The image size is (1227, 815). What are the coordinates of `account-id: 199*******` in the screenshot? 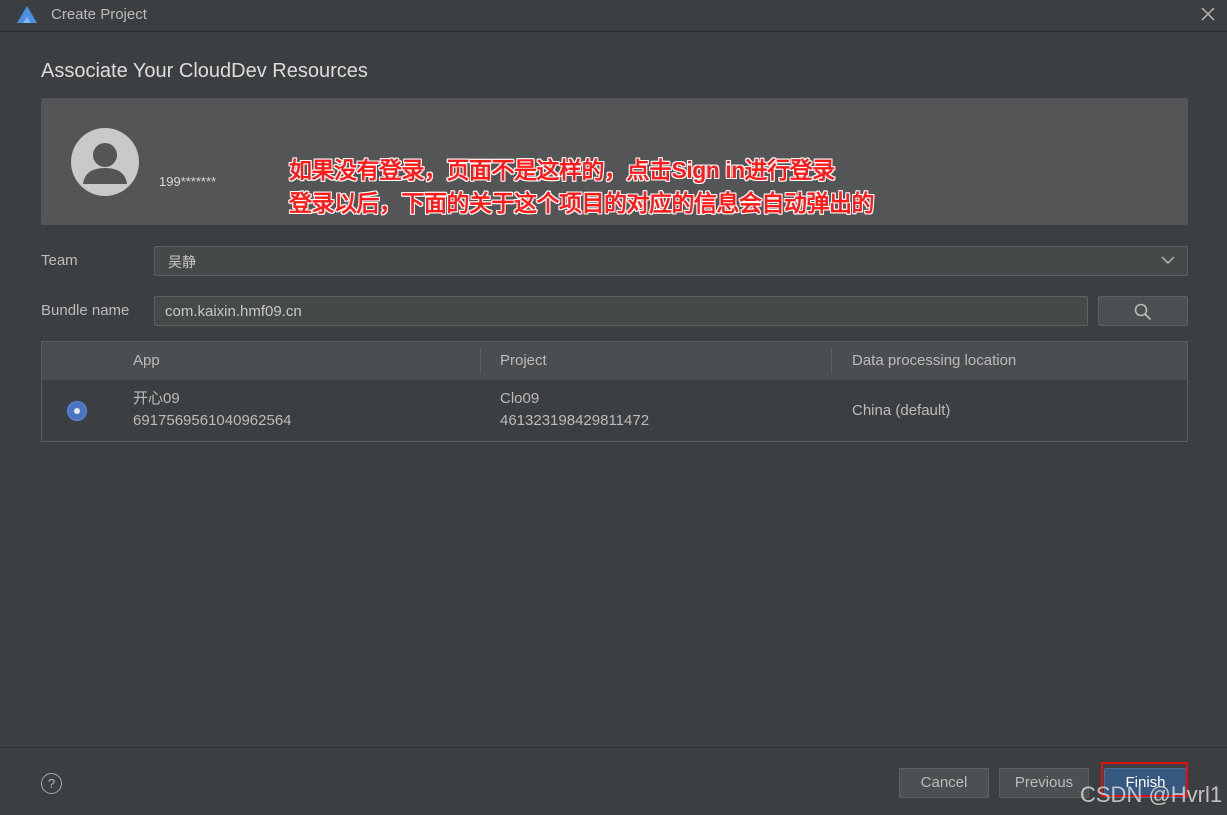 It's located at (188, 181).